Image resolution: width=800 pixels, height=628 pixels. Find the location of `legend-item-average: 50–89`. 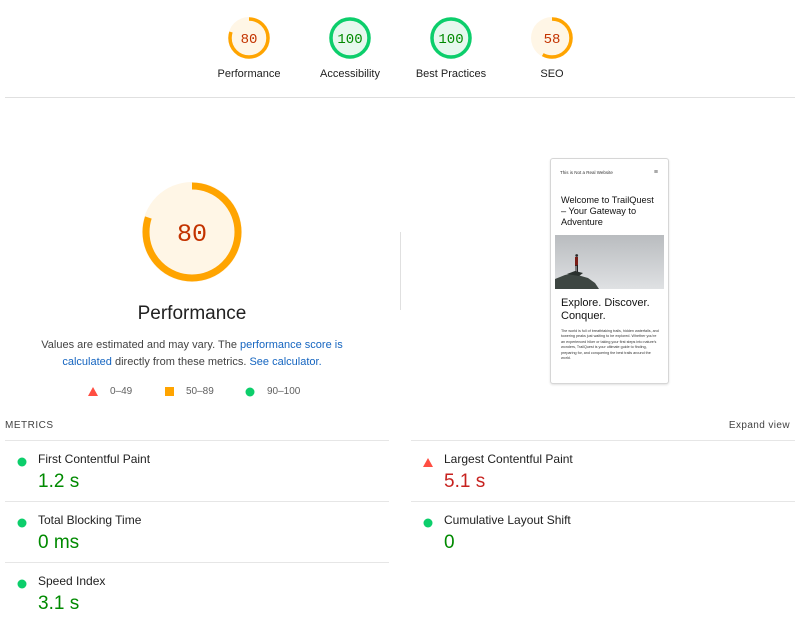

legend-item-average: 50–89 is located at coordinates (189, 391).